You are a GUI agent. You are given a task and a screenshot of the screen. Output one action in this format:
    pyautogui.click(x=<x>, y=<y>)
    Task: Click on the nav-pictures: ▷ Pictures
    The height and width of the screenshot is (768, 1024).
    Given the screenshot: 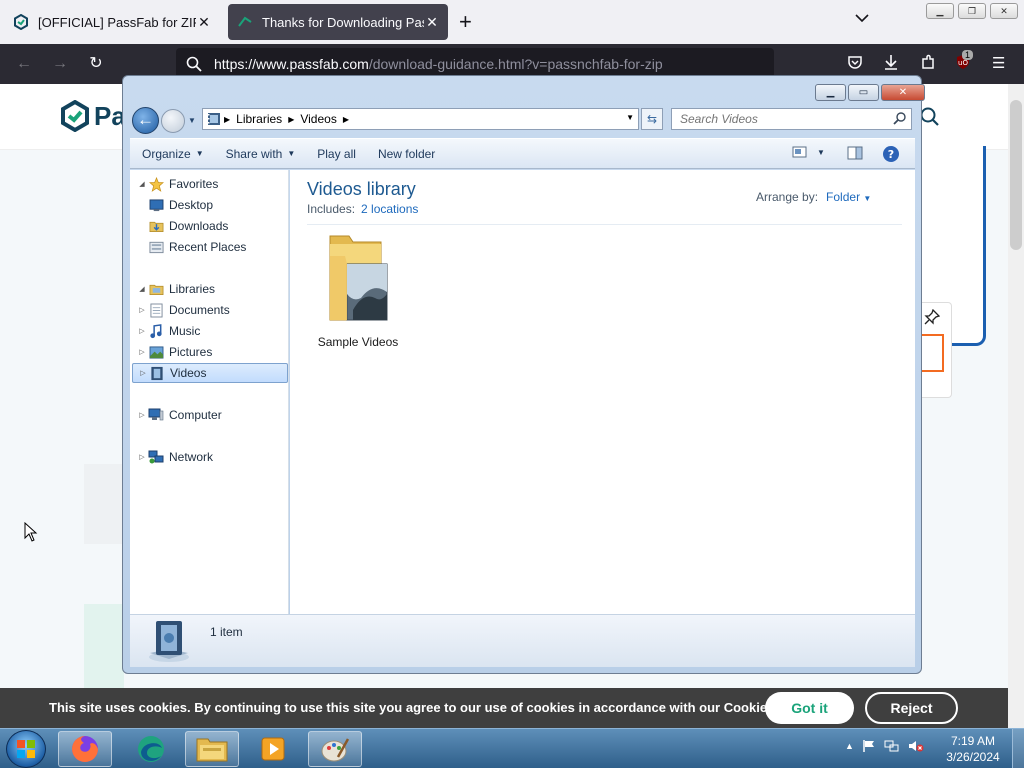 What is the action you would take?
    pyautogui.click(x=175, y=352)
    